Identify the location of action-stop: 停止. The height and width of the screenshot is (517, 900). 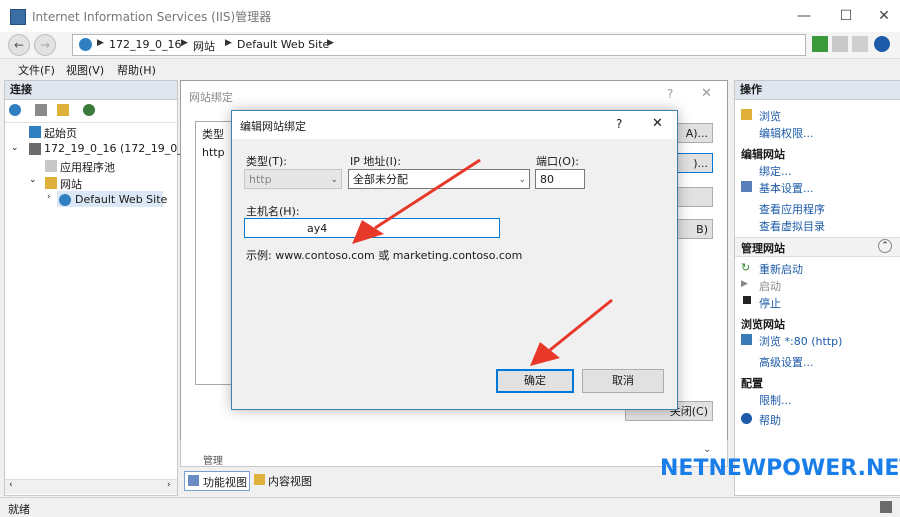
(770, 303).